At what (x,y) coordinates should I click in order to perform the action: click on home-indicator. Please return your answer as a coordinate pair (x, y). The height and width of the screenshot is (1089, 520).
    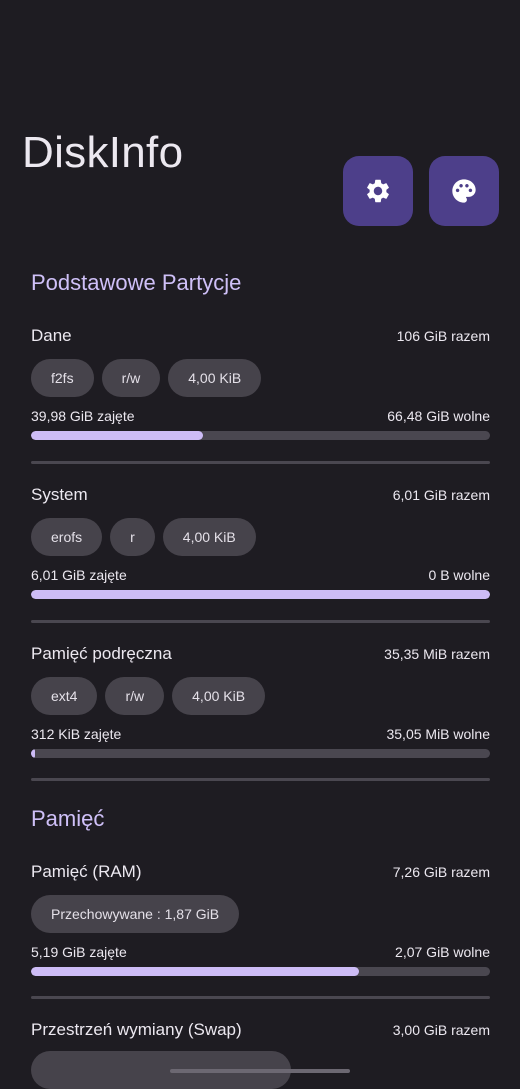
    Looking at the image, I should click on (260, 1071).